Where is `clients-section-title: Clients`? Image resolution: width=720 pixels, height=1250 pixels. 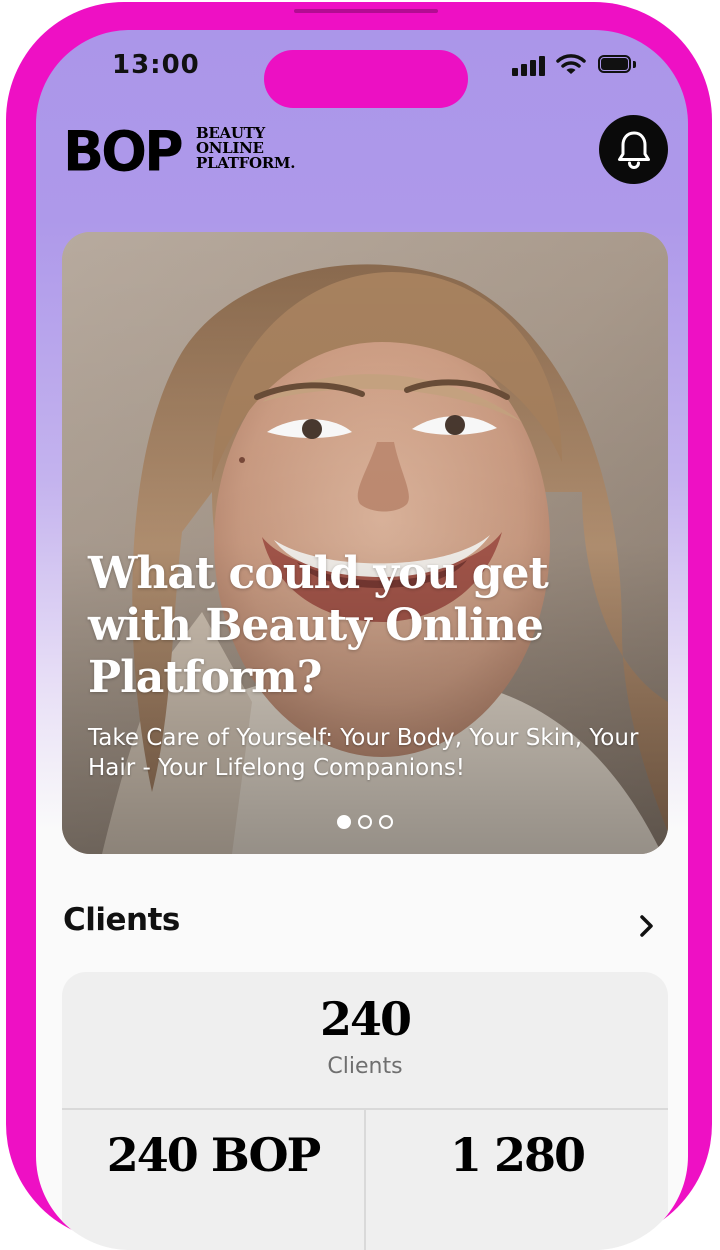 clients-section-title: Clients is located at coordinates (121, 920).